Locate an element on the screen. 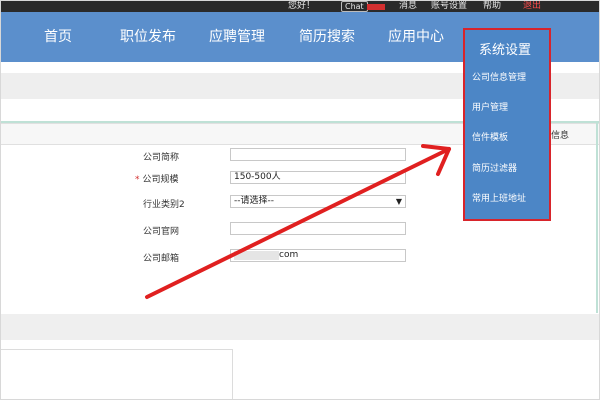 Image resolution: width=600 pixels, height=400 pixels. size-label: * 公司规模 is located at coordinates (157, 178).